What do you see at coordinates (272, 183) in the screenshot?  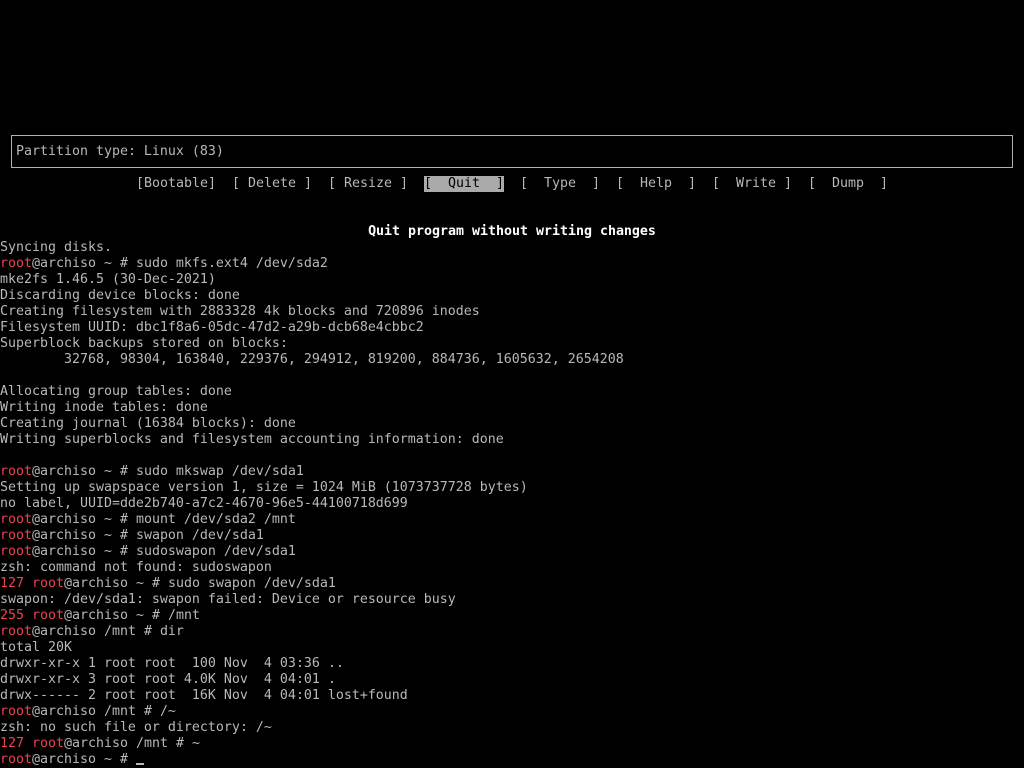 I see `menu-item-delete: [ Delete ]` at bounding box center [272, 183].